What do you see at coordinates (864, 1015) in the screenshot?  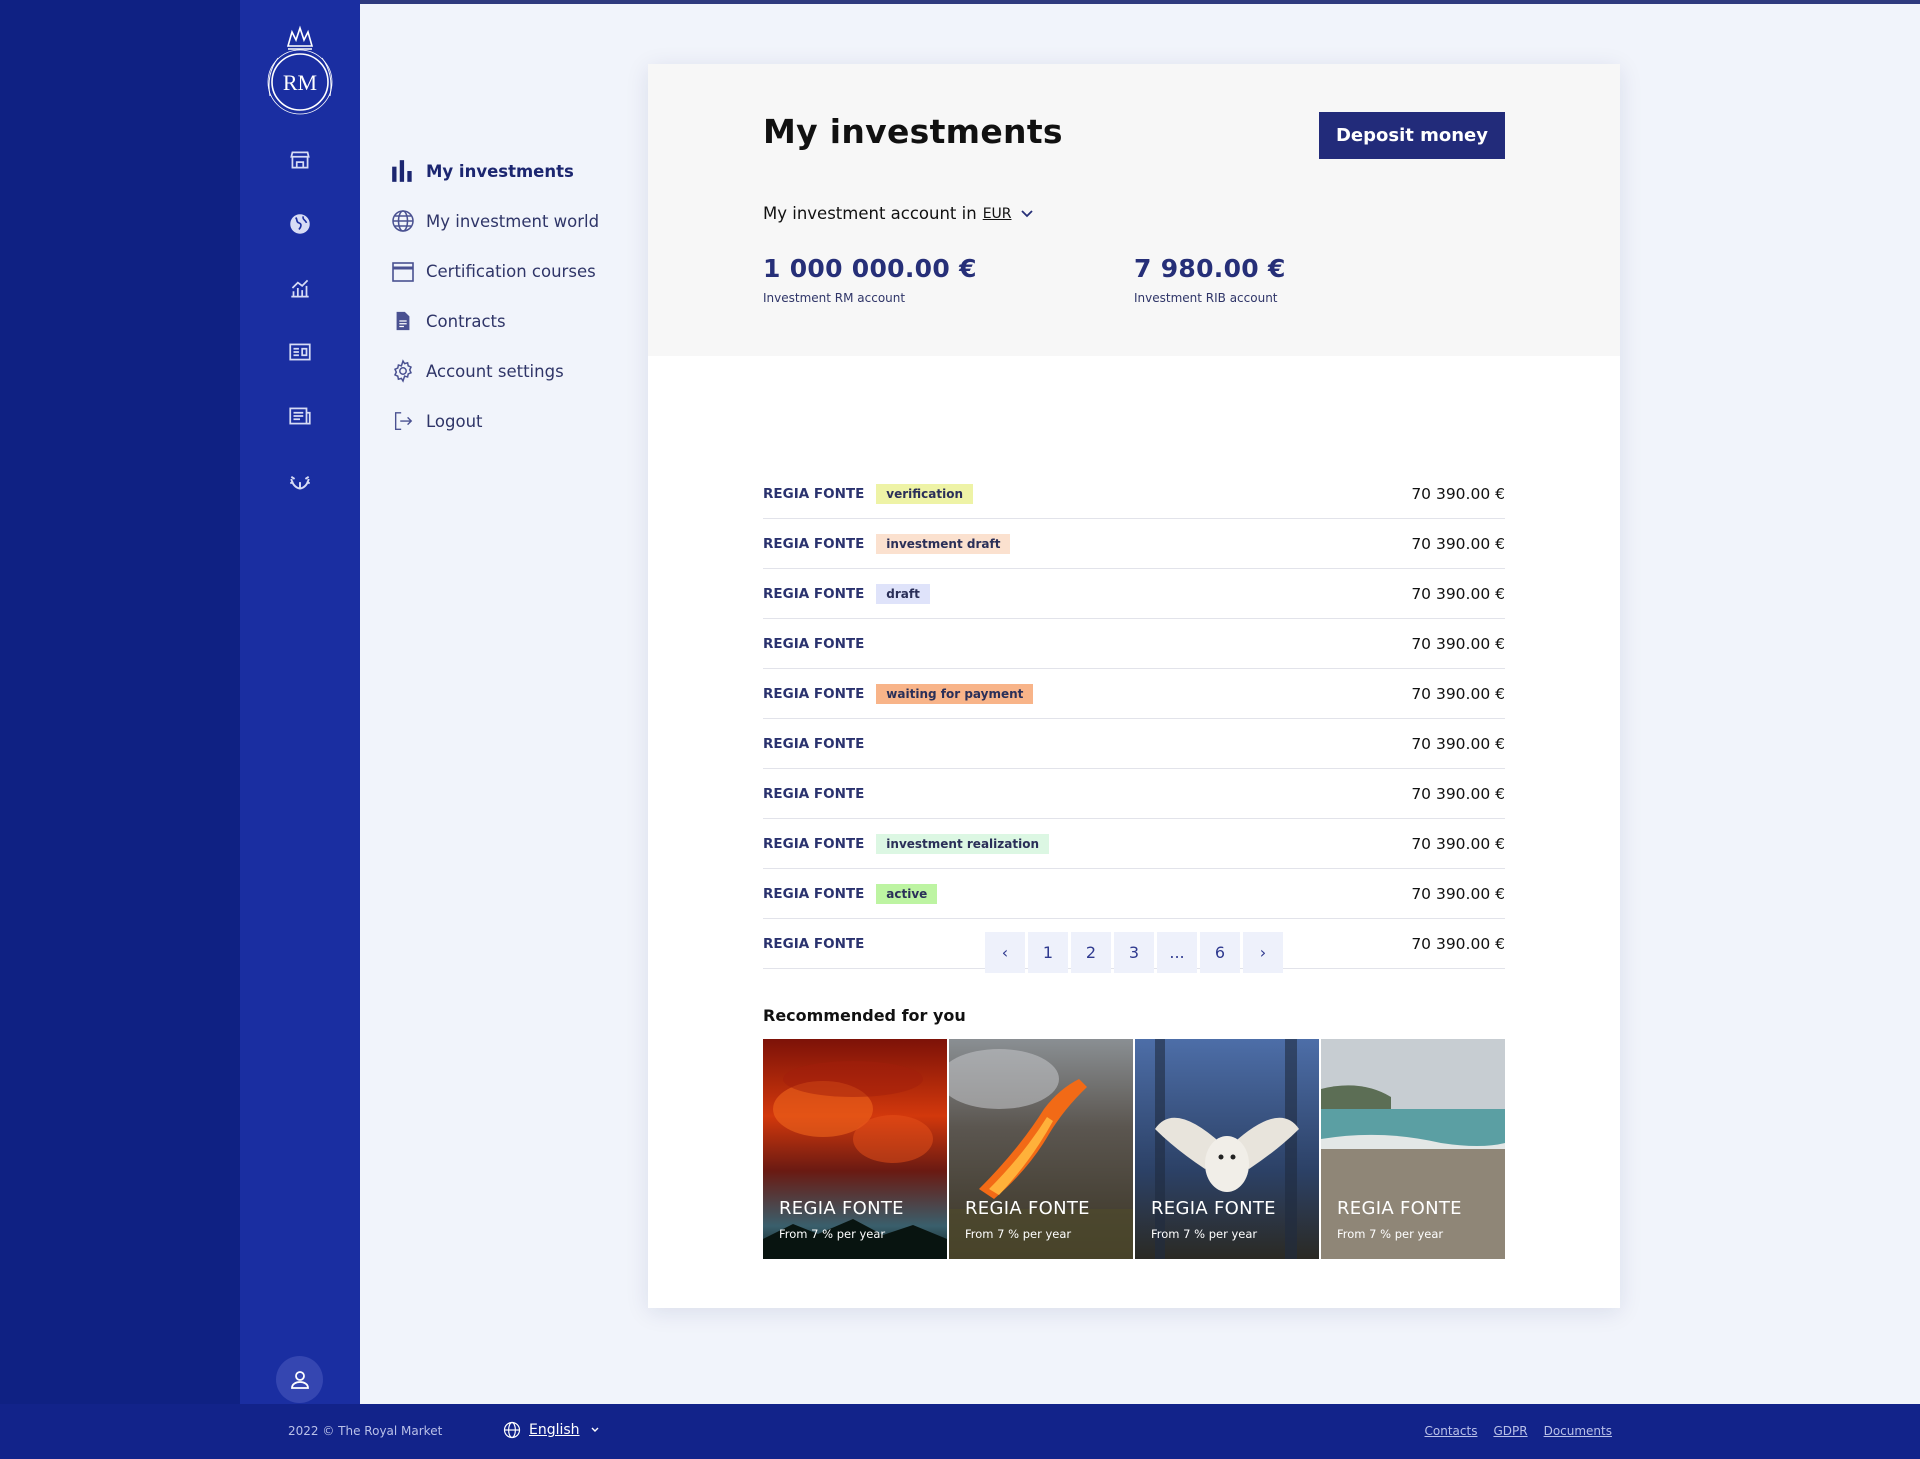 I see `recommended-title: Recommended for you` at bounding box center [864, 1015].